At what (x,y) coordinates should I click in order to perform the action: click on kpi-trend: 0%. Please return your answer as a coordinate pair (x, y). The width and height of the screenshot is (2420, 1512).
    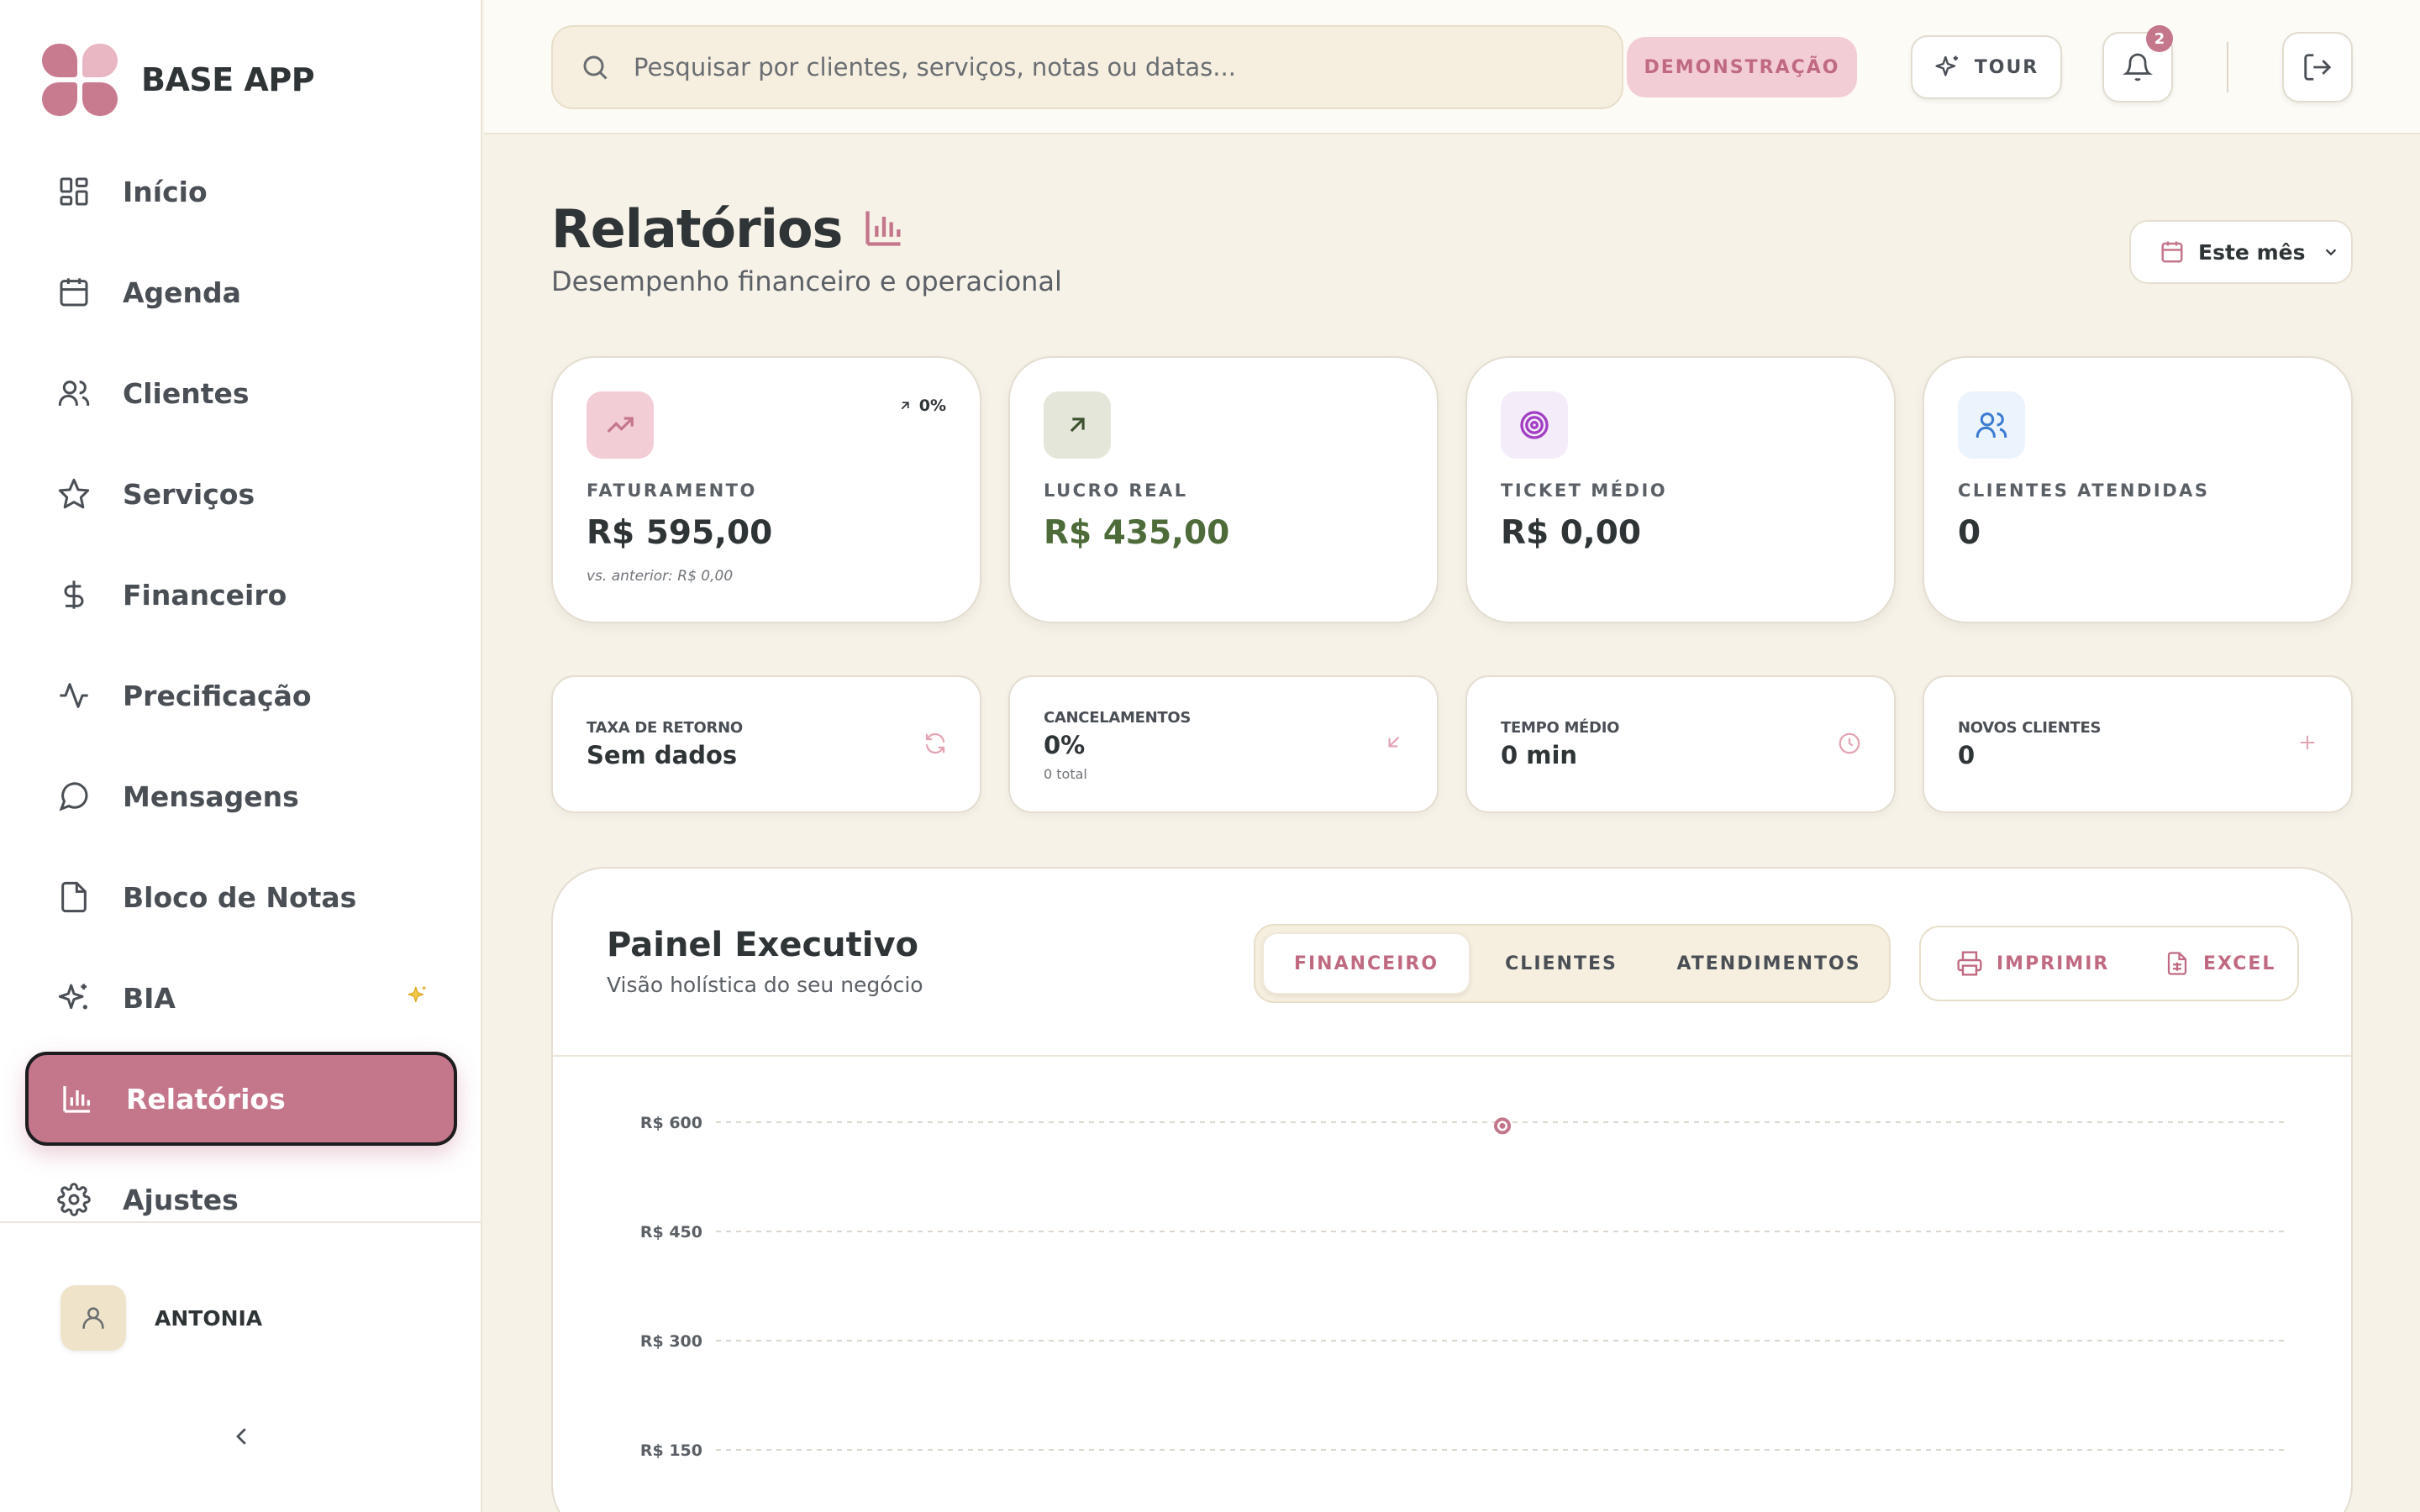
    Looking at the image, I should click on (922, 405).